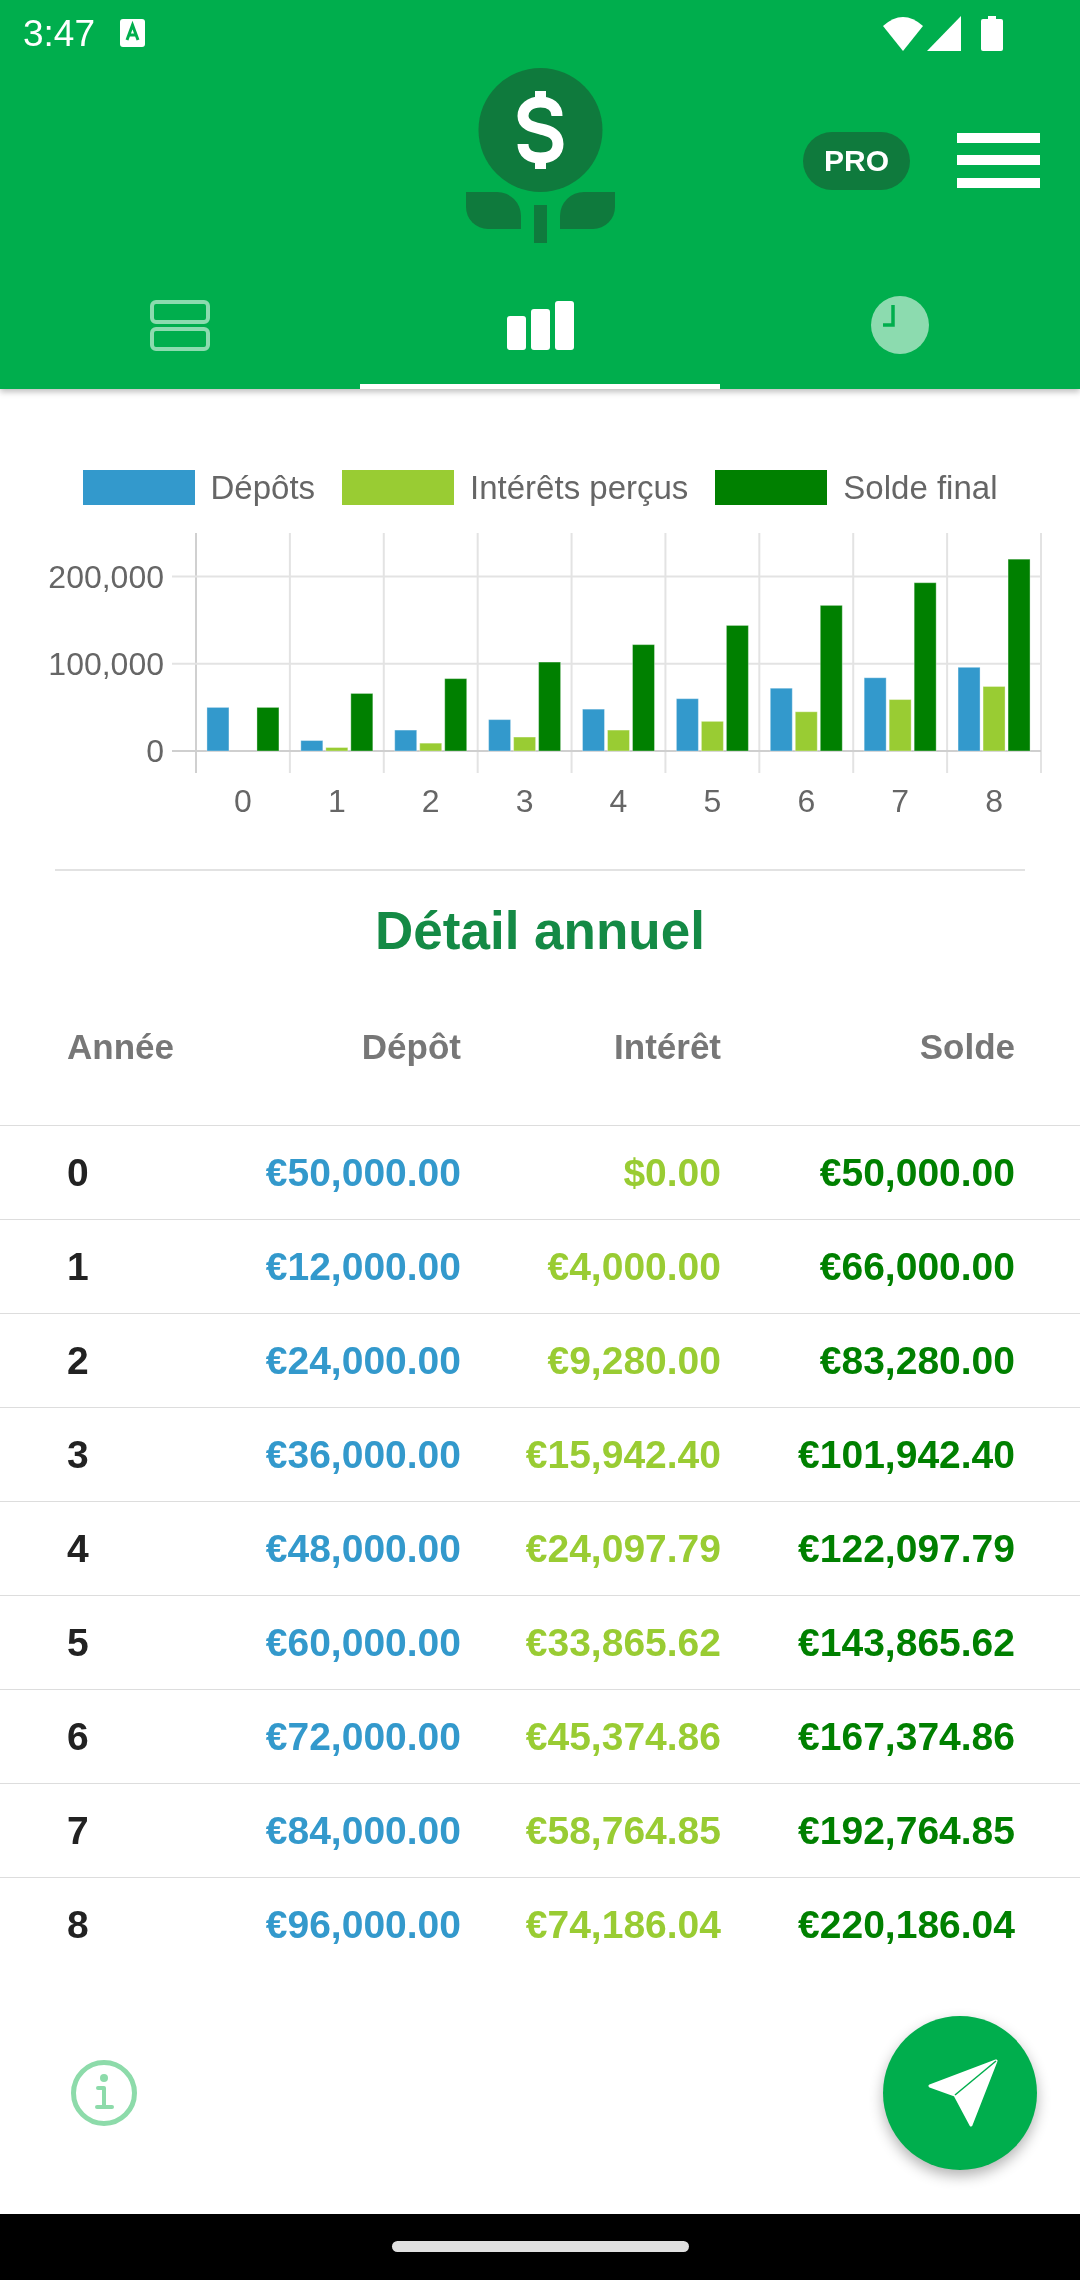  I want to click on paper-plane-icon, so click(963, 2092).